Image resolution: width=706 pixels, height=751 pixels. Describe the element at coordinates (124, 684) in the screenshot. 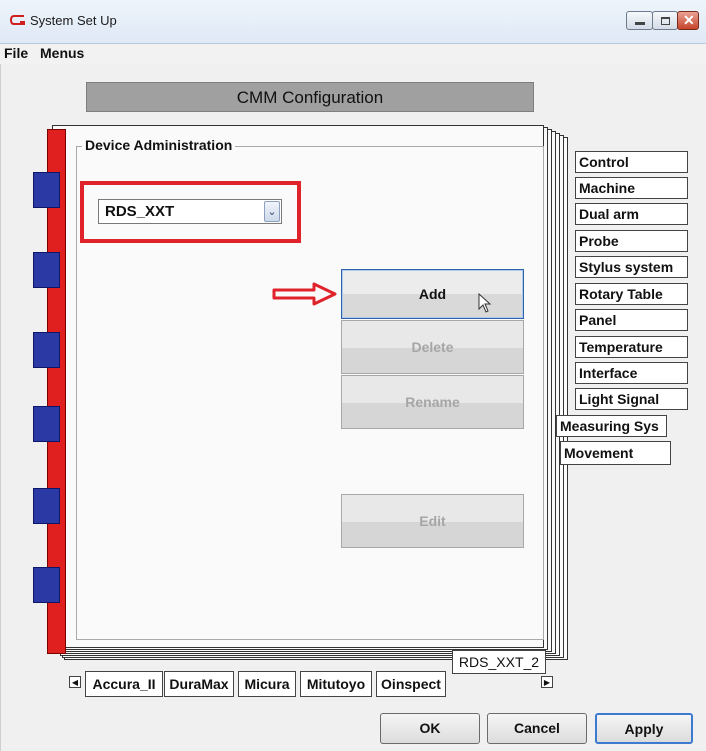

I see `tab-accura: Accura_II` at that location.